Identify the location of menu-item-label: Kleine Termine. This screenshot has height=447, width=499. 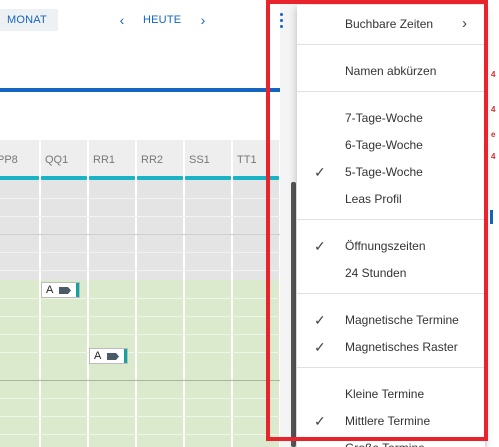
(385, 394).